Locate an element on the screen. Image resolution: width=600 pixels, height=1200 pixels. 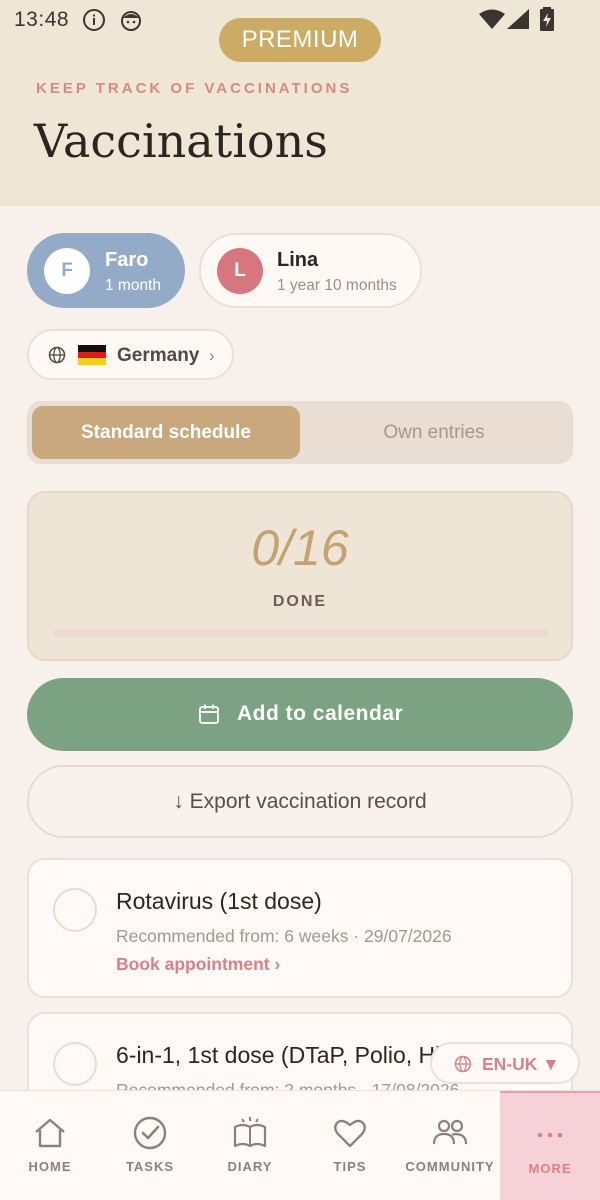
progress-card: 0/16 DONE is located at coordinates (300, 576).